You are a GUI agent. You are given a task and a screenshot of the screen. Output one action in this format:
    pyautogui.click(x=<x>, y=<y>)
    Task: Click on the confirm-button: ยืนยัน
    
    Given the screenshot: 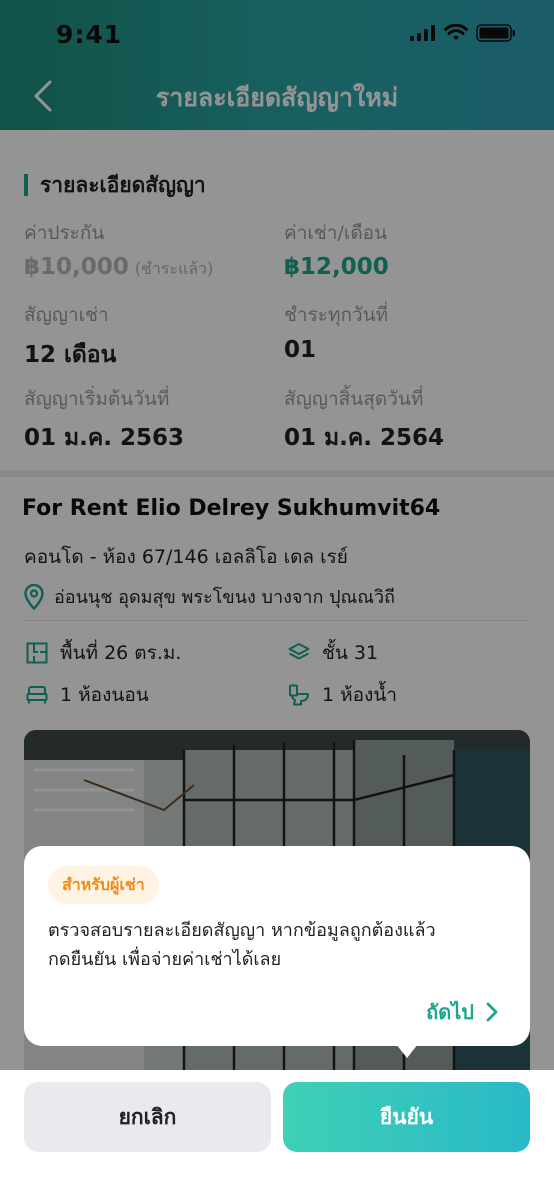 What is the action you would take?
    pyautogui.click(x=406, y=1117)
    